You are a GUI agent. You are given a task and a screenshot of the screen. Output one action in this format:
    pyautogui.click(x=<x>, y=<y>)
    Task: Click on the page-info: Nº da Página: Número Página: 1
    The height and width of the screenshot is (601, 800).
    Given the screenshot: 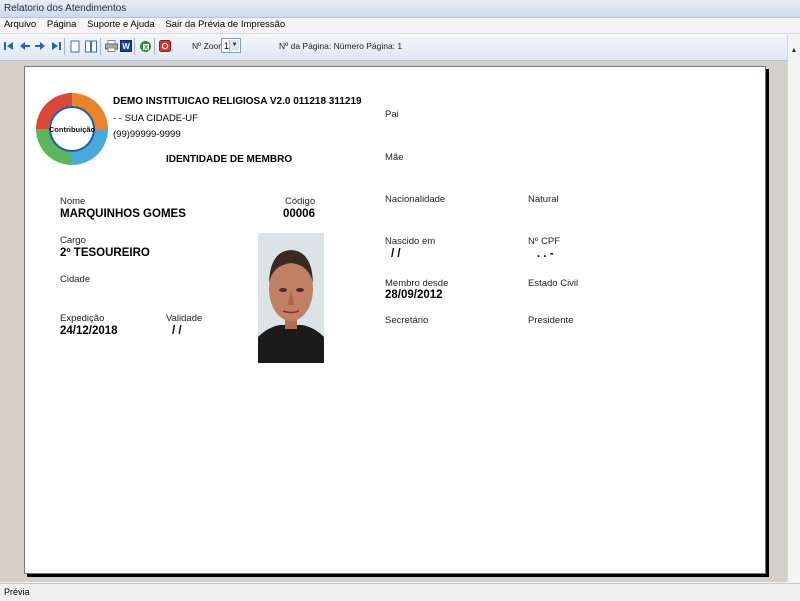 What is the action you would take?
    pyautogui.click(x=341, y=46)
    